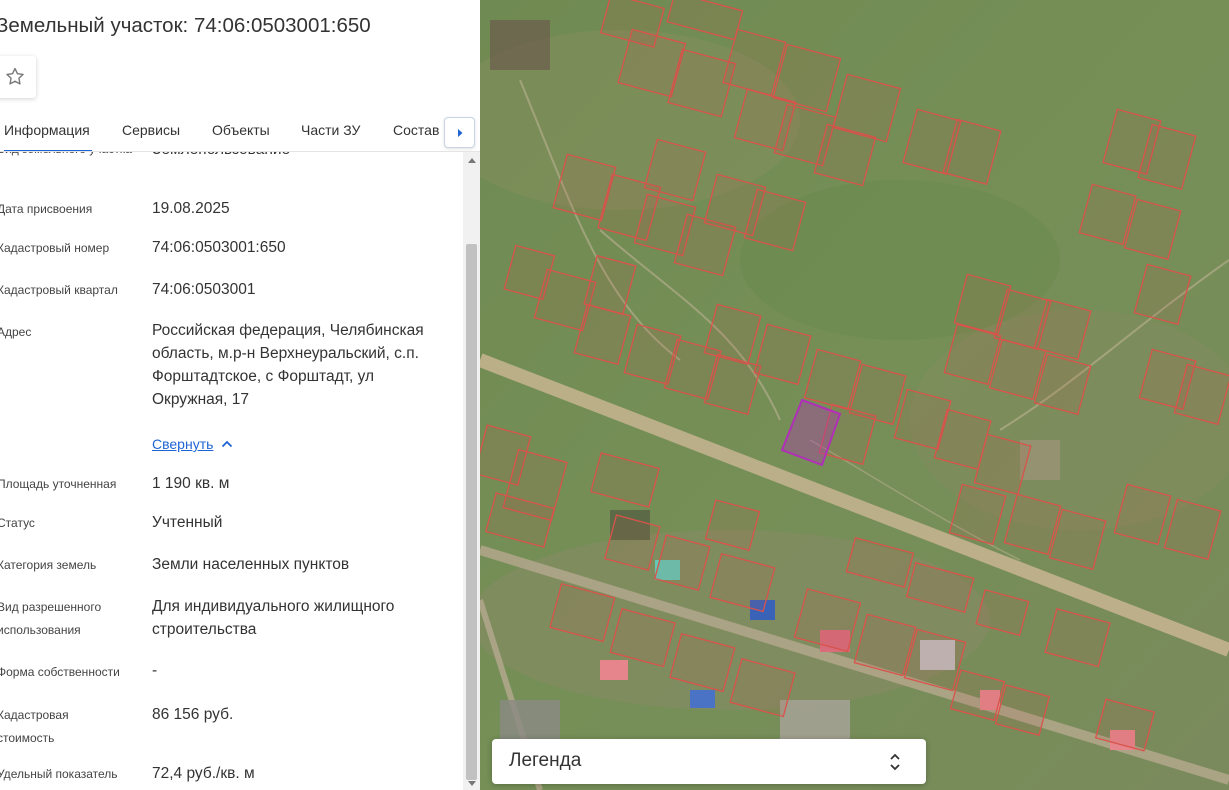 This screenshot has width=1229, height=790. What do you see at coordinates (16, 332) in the screenshot?
I see `address-label: Адрес` at bounding box center [16, 332].